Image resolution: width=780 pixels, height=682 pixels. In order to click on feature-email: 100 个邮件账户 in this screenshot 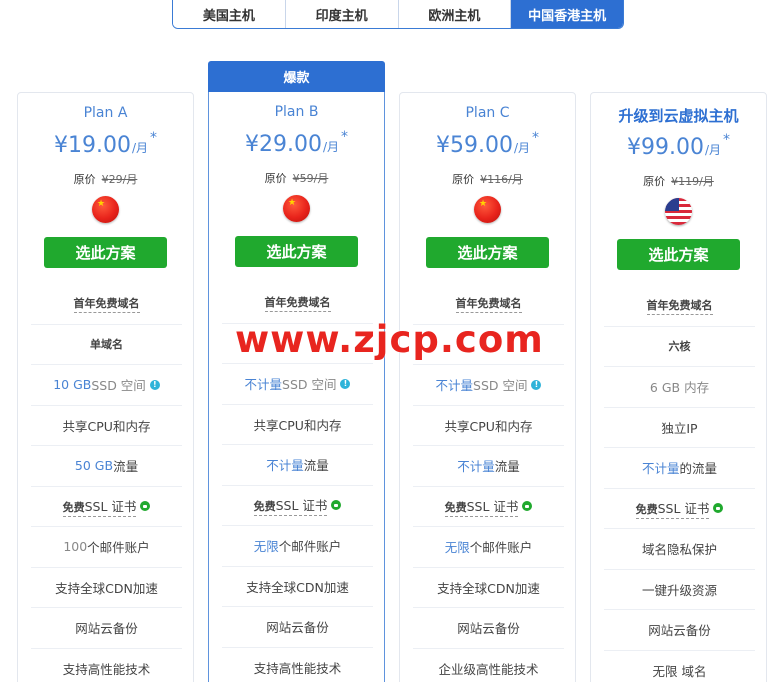, I will do `click(106, 547)`.